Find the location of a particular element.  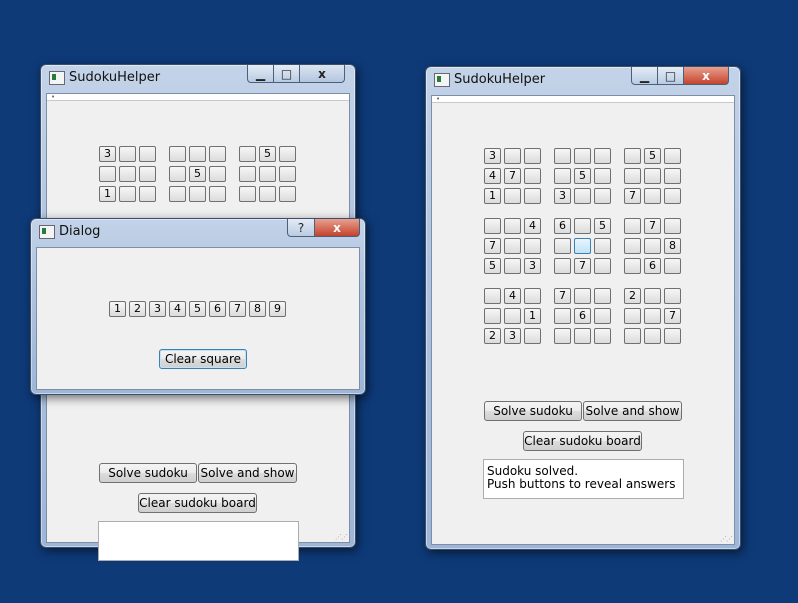

number-6-button: 6 is located at coordinates (217, 309).